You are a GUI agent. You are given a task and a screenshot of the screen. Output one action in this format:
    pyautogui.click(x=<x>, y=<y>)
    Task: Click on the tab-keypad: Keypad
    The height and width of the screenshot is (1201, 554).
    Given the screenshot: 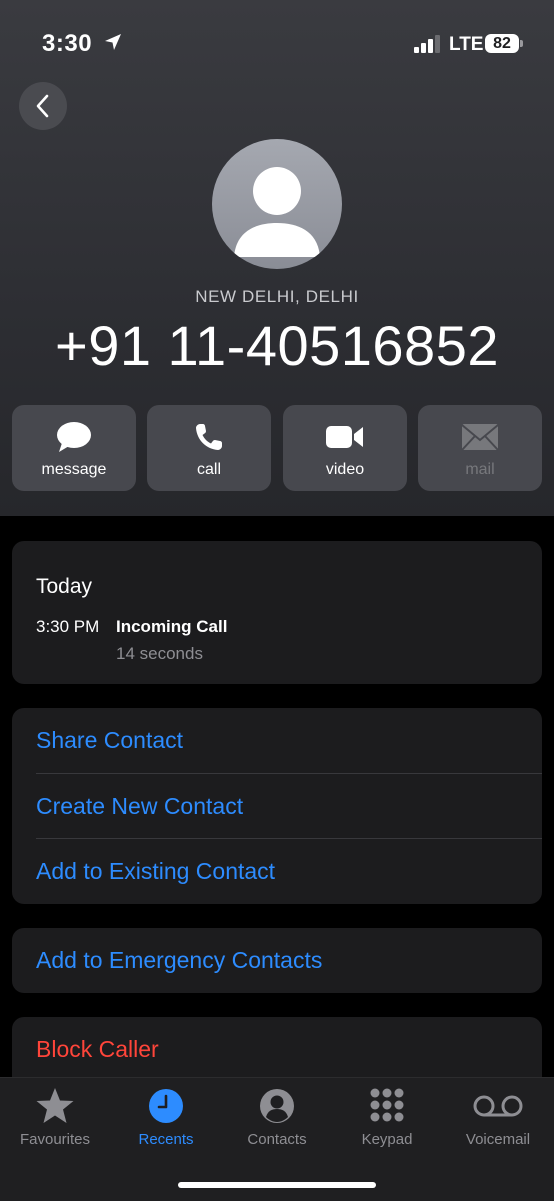 What is the action you would take?
    pyautogui.click(x=387, y=1118)
    